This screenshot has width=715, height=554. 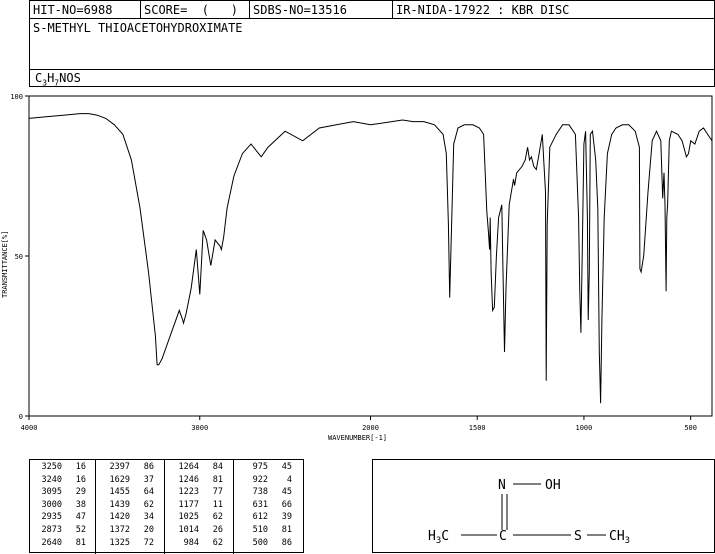 What do you see at coordinates (260, 530) in the screenshot?
I see `peak-wavenumber: 510` at bounding box center [260, 530].